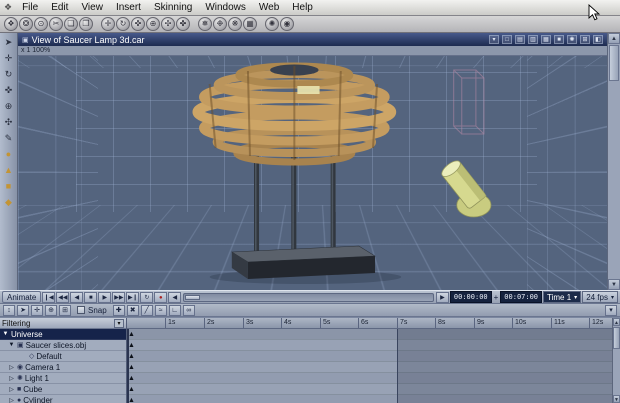 The height and width of the screenshot is (403, 620). Describe the element at coordinates (41, 24) in the screenshot. I see `save-file-icon: ⊙` at that location.